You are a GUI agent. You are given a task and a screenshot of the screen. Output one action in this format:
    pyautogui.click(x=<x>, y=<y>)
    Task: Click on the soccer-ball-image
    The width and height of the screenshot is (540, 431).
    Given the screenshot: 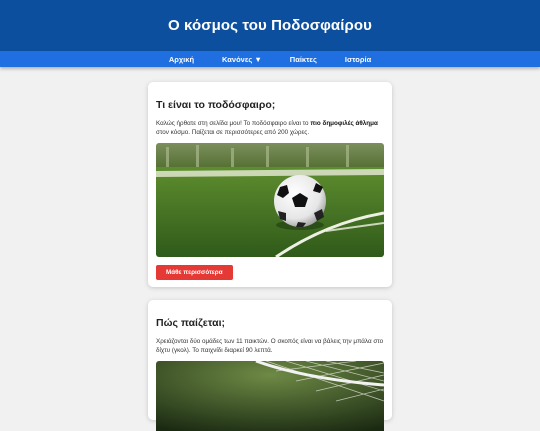 What is the action you would take?
    pyautogui.click(x=270, y=200)
    